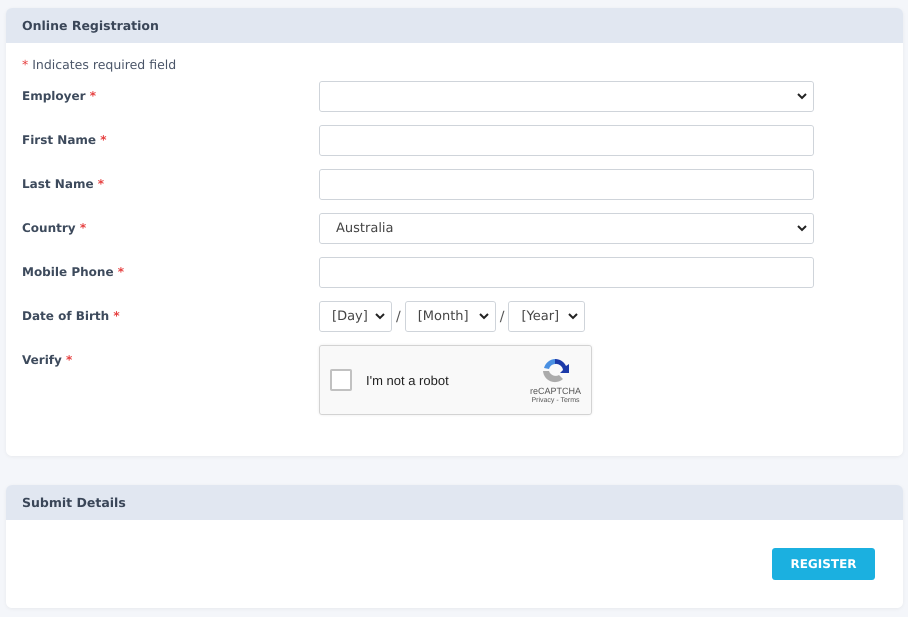  Describe the element at coordinates (100, 64) in the screenshot. I see `required-note: * Indicates required field` at that location.